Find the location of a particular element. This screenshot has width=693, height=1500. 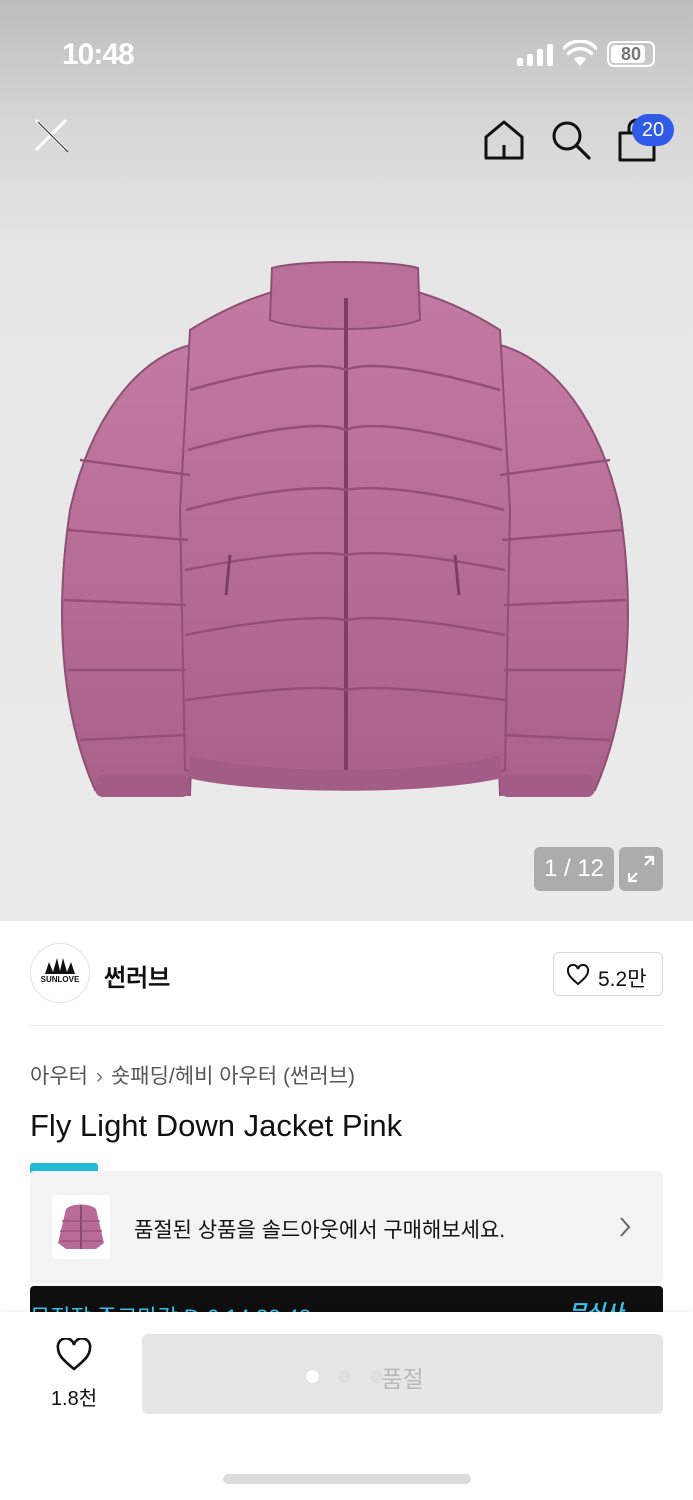

product-title: Fly Light Down Jacket Pink is located at coordinates (216, 1125).